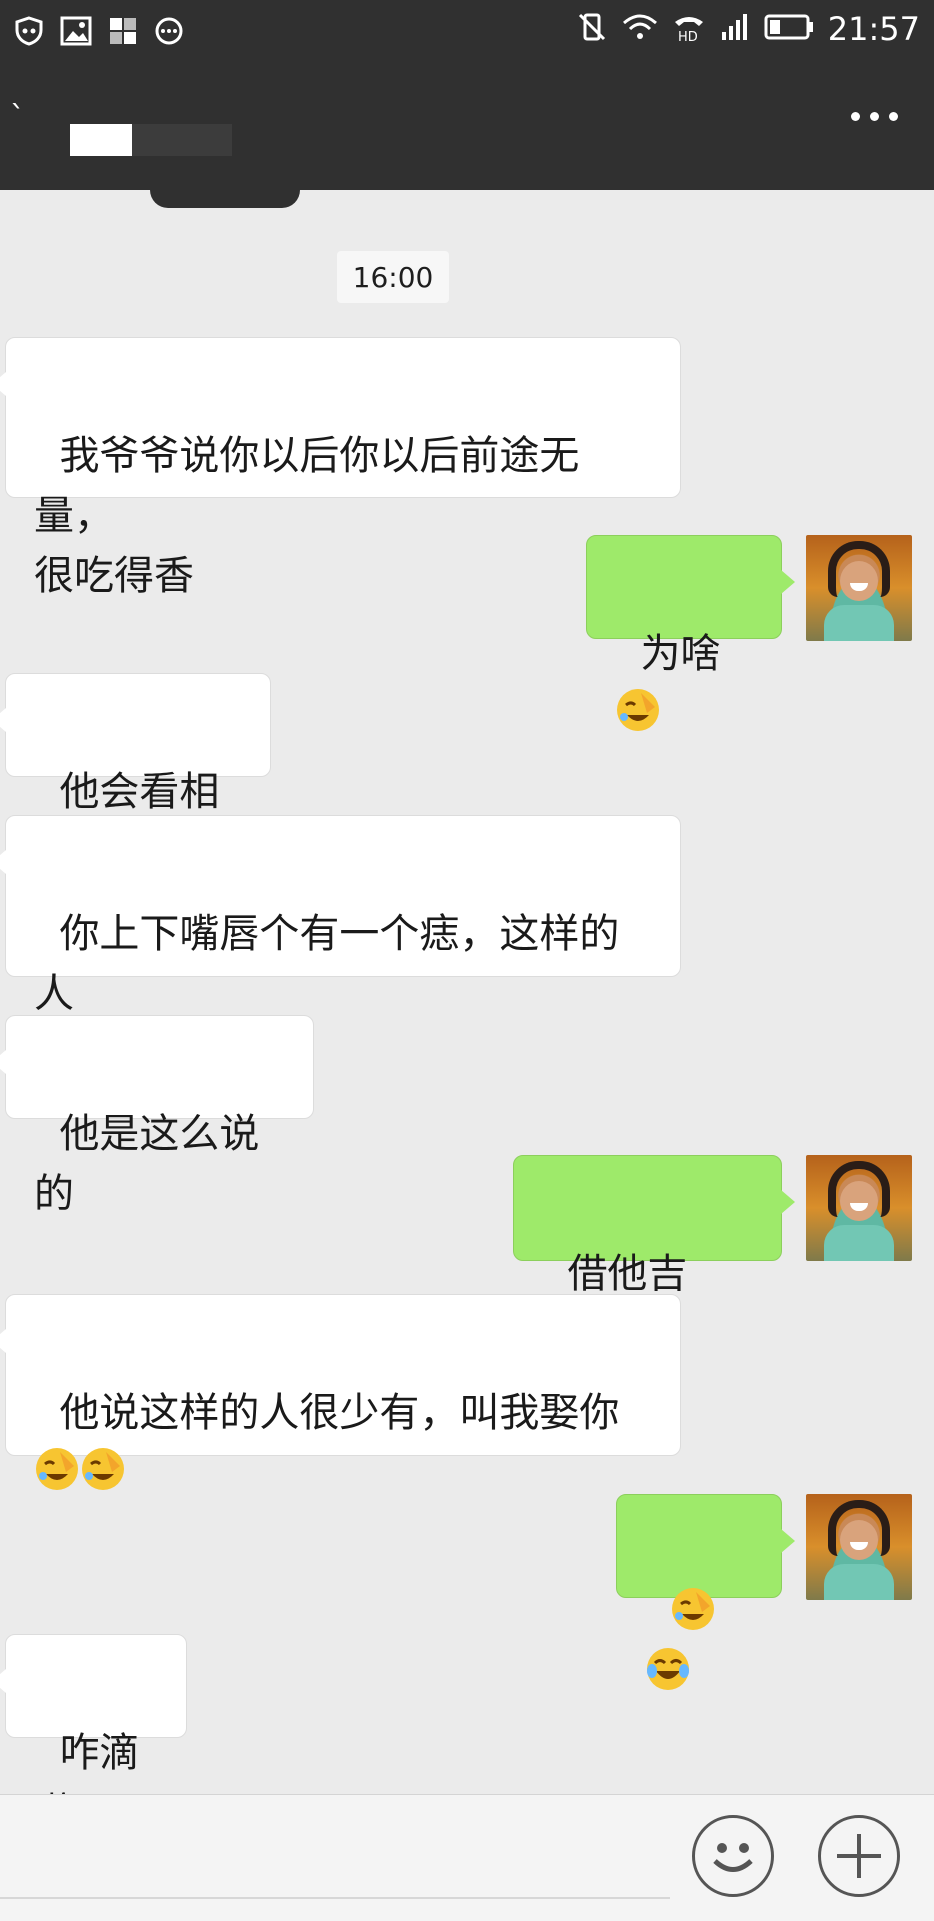 The width and height of the screenshot is (934, 1921). I want to click on battery-icon, so click(789, 29).